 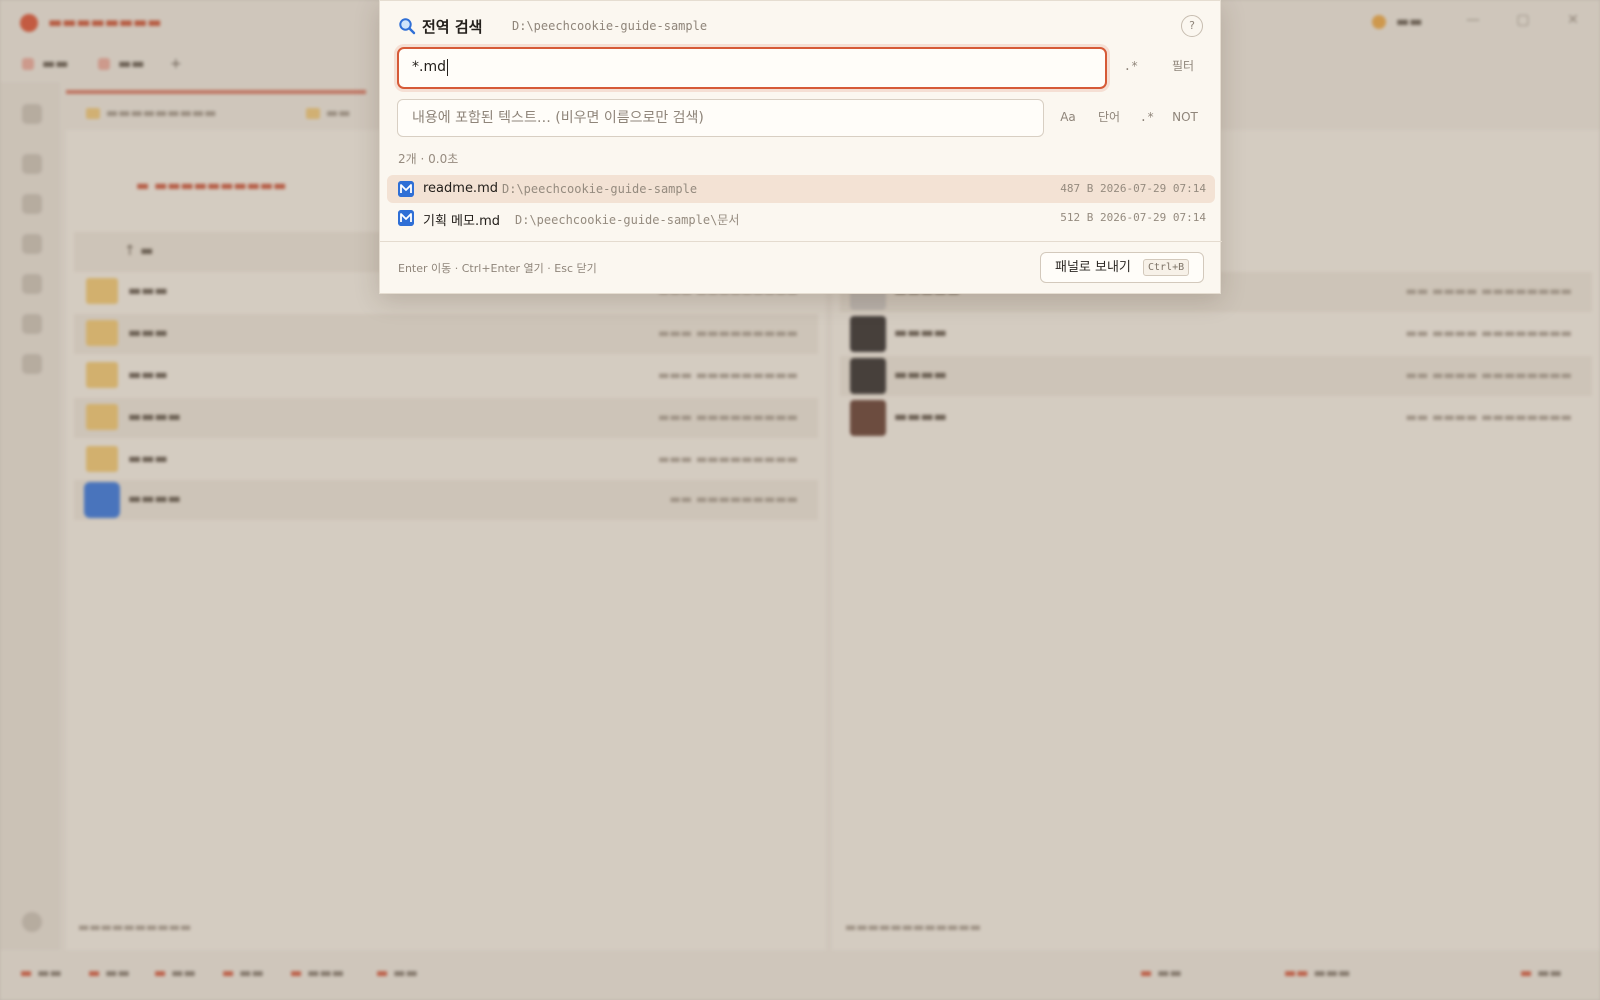 I want to click on text-caret, so click(x=447, y=67).